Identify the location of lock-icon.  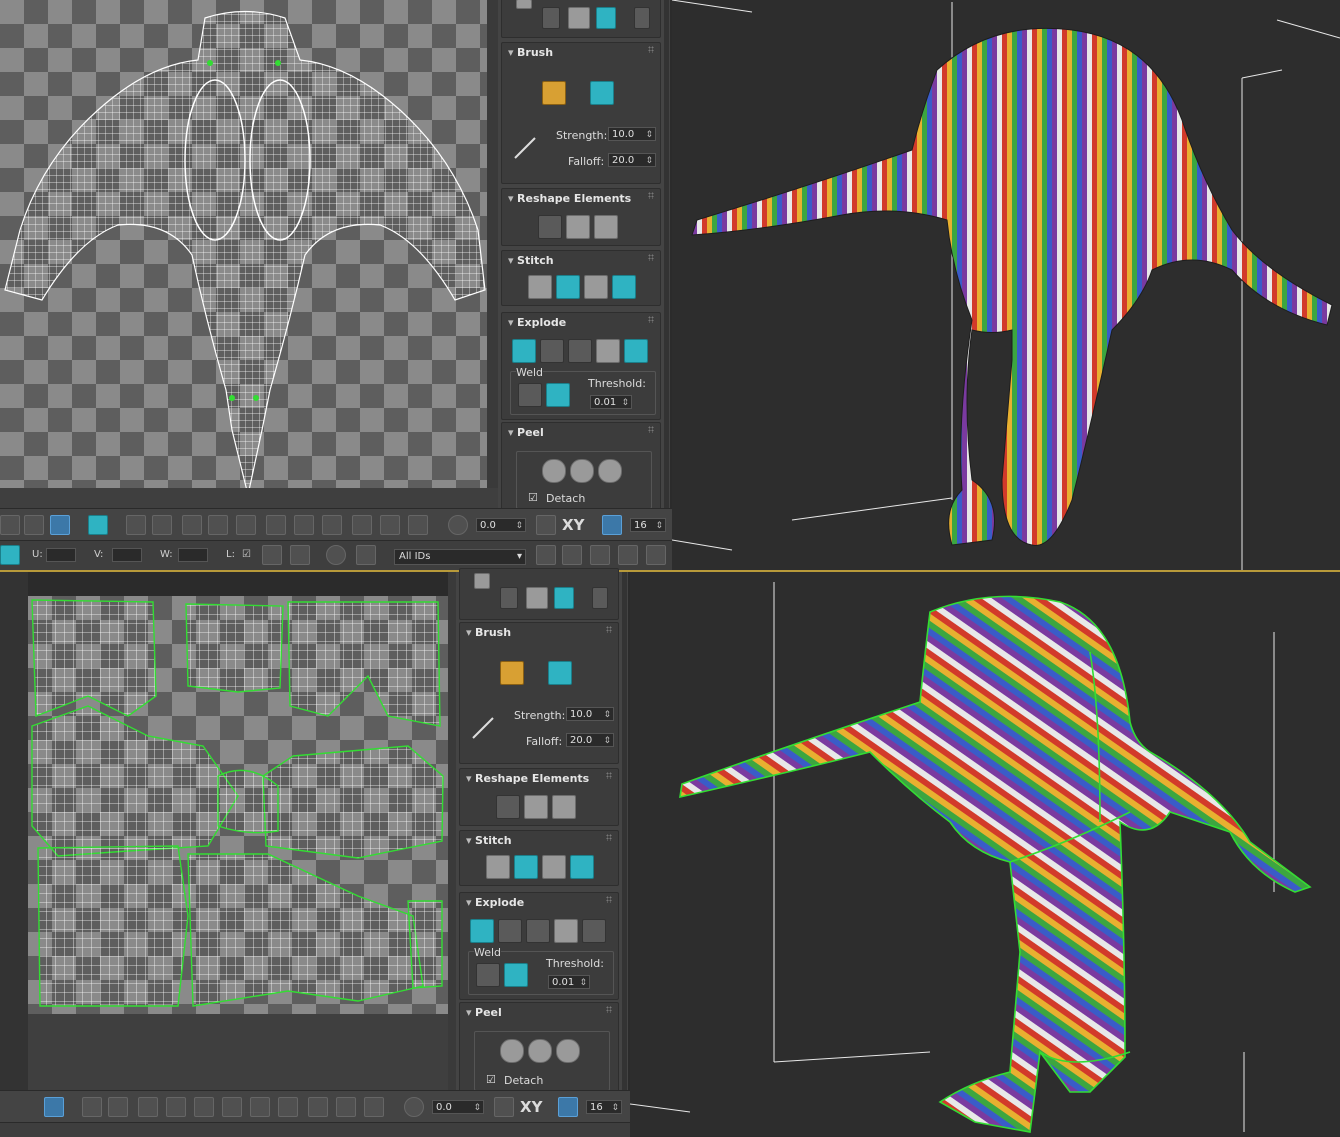
(272, 555).